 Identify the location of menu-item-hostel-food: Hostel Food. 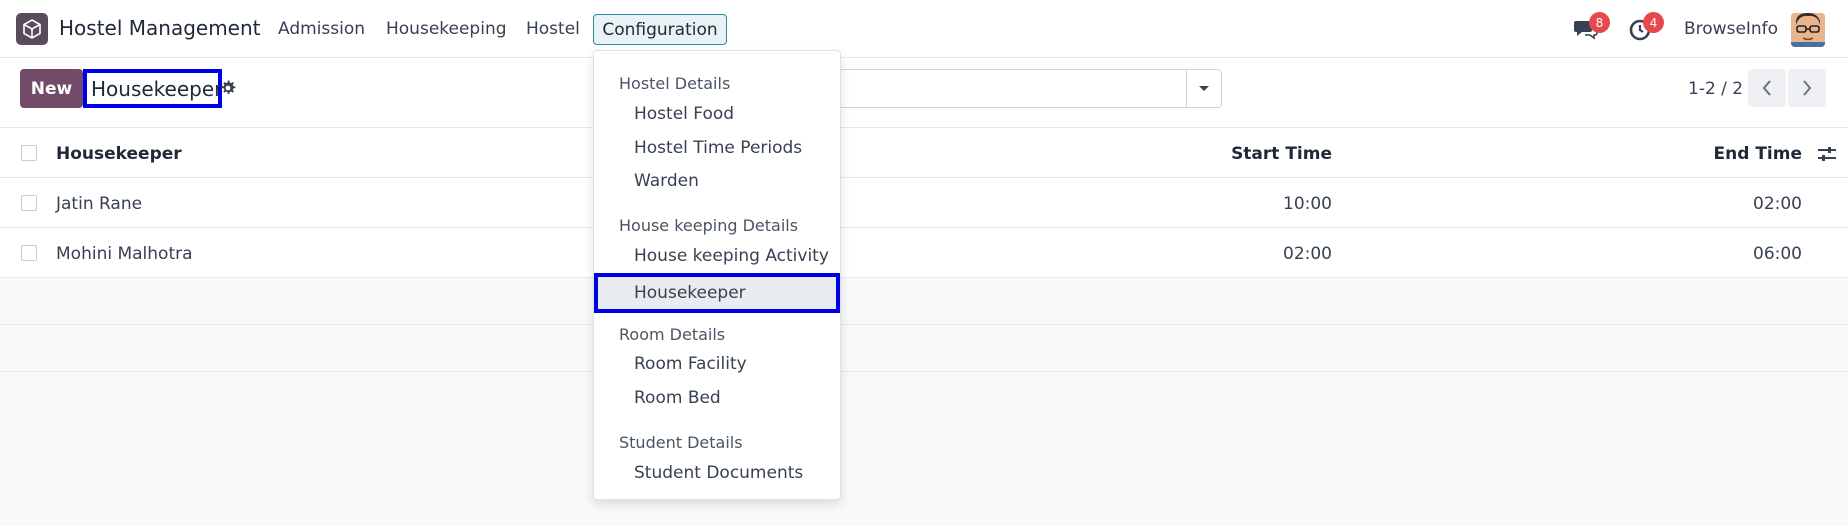
(684, 114).